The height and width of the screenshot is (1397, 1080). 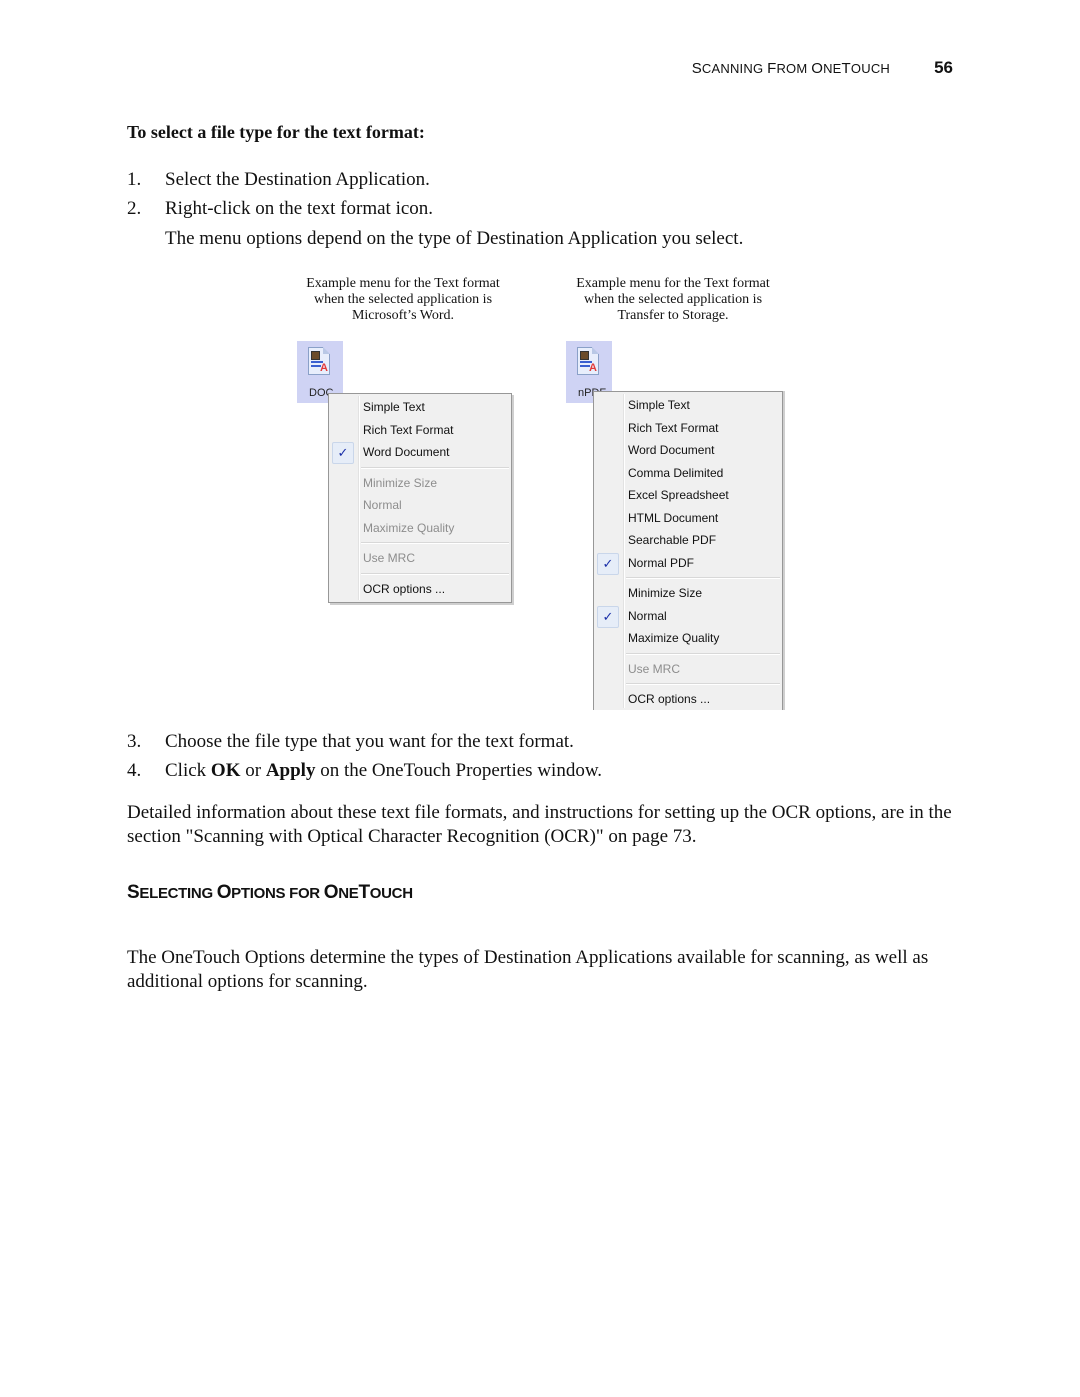 I want to click on menu-item-label: Rich Text Format, so click(x=408, y=429).